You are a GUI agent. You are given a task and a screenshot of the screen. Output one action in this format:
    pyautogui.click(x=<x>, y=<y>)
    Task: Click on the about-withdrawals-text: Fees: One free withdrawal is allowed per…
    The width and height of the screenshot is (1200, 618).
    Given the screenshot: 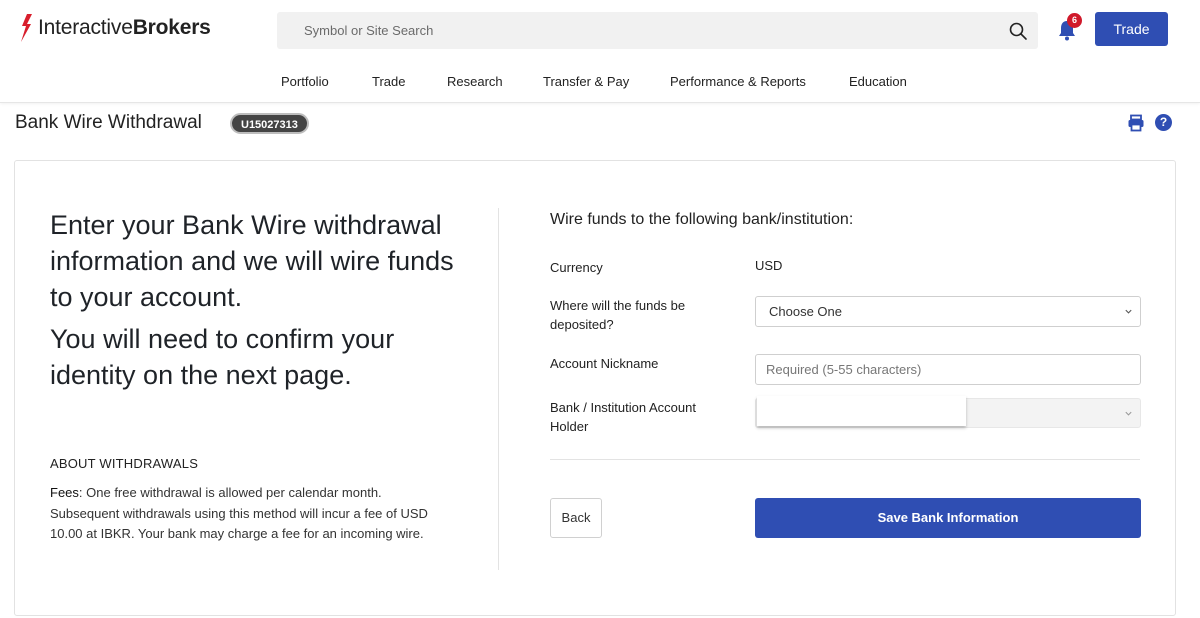 What is the action you would take?
    pyautogui.click(x=250, y=514)
    